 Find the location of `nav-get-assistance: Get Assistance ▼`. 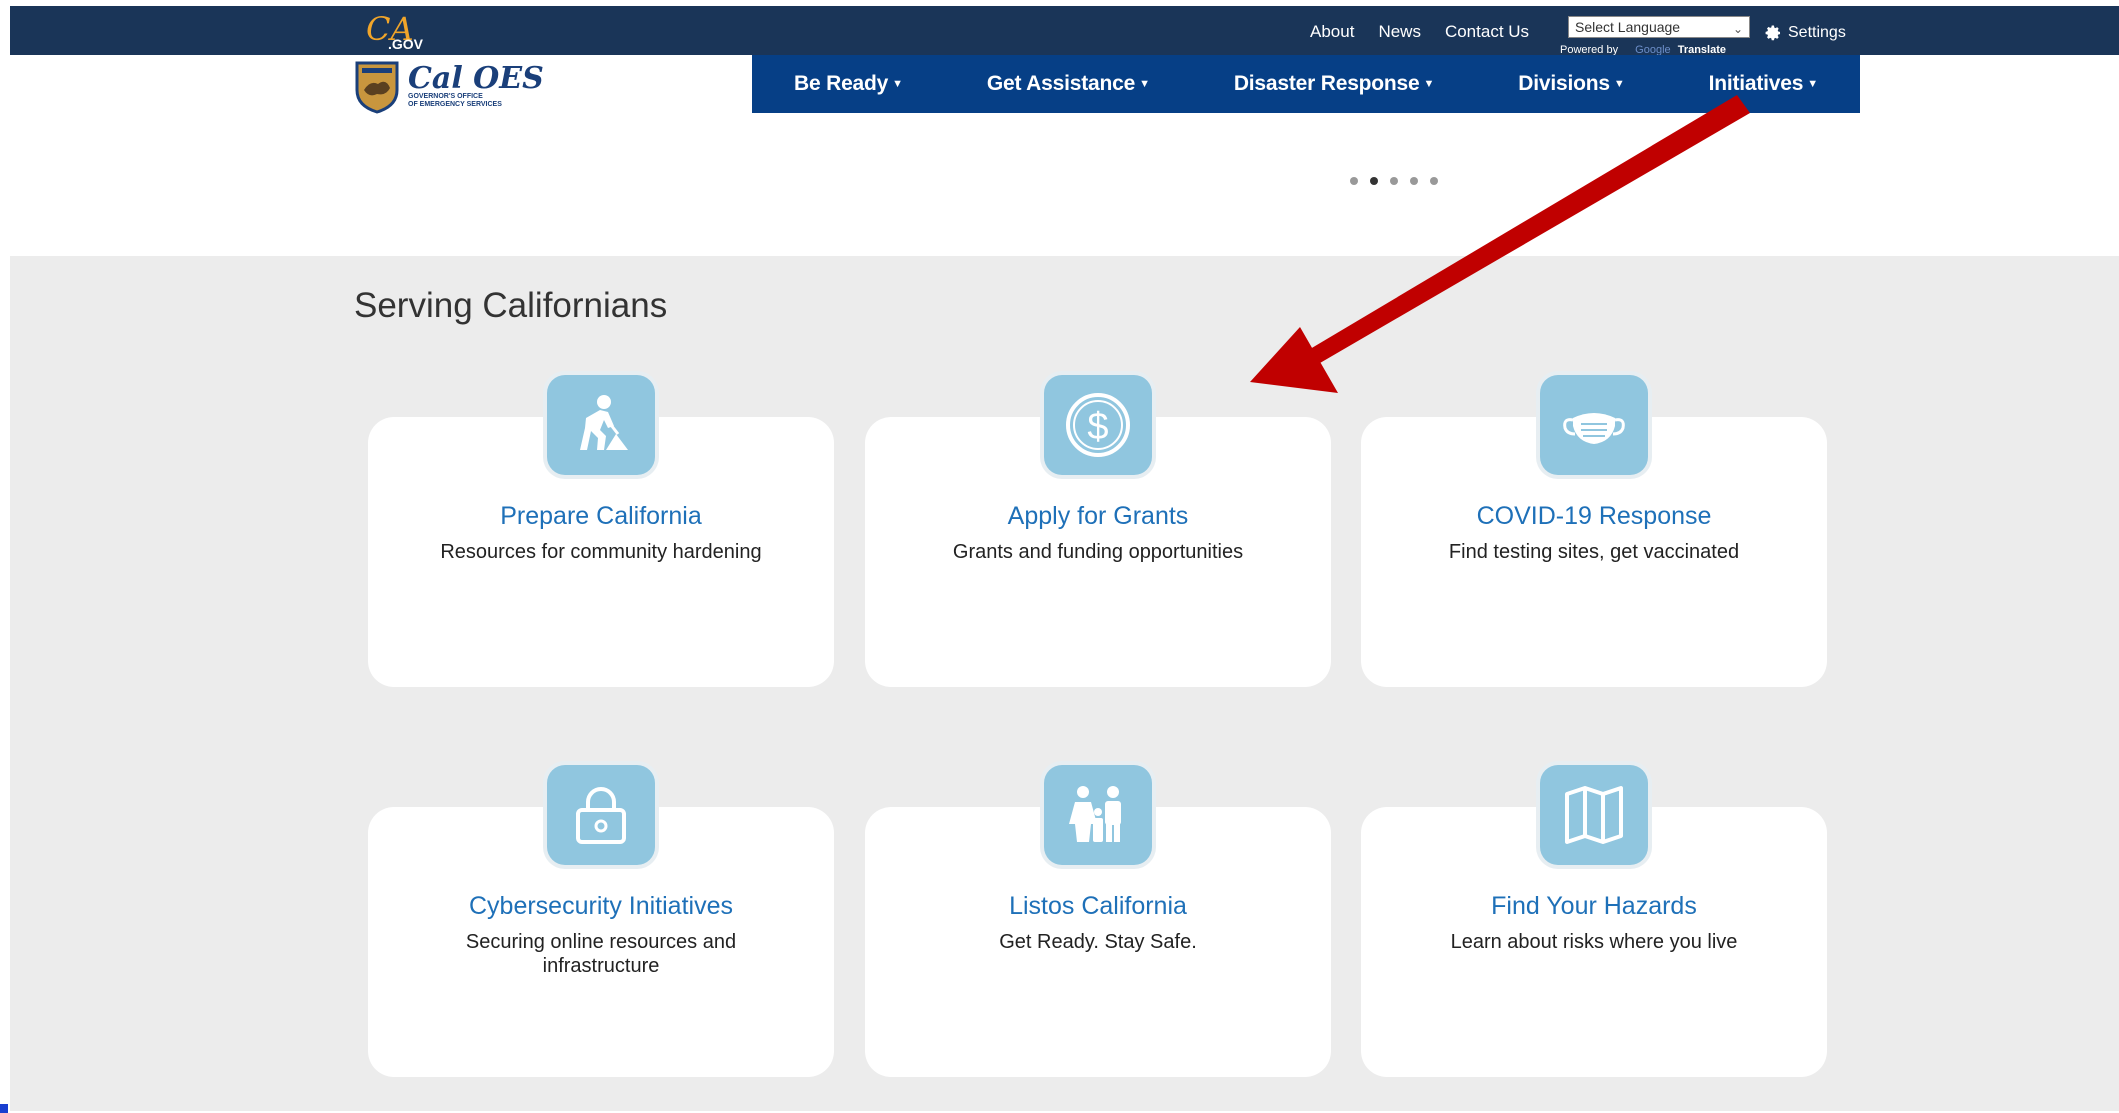

nav-get-assistance: Get Assistance ▼ is located at coordinates (1068, 84).